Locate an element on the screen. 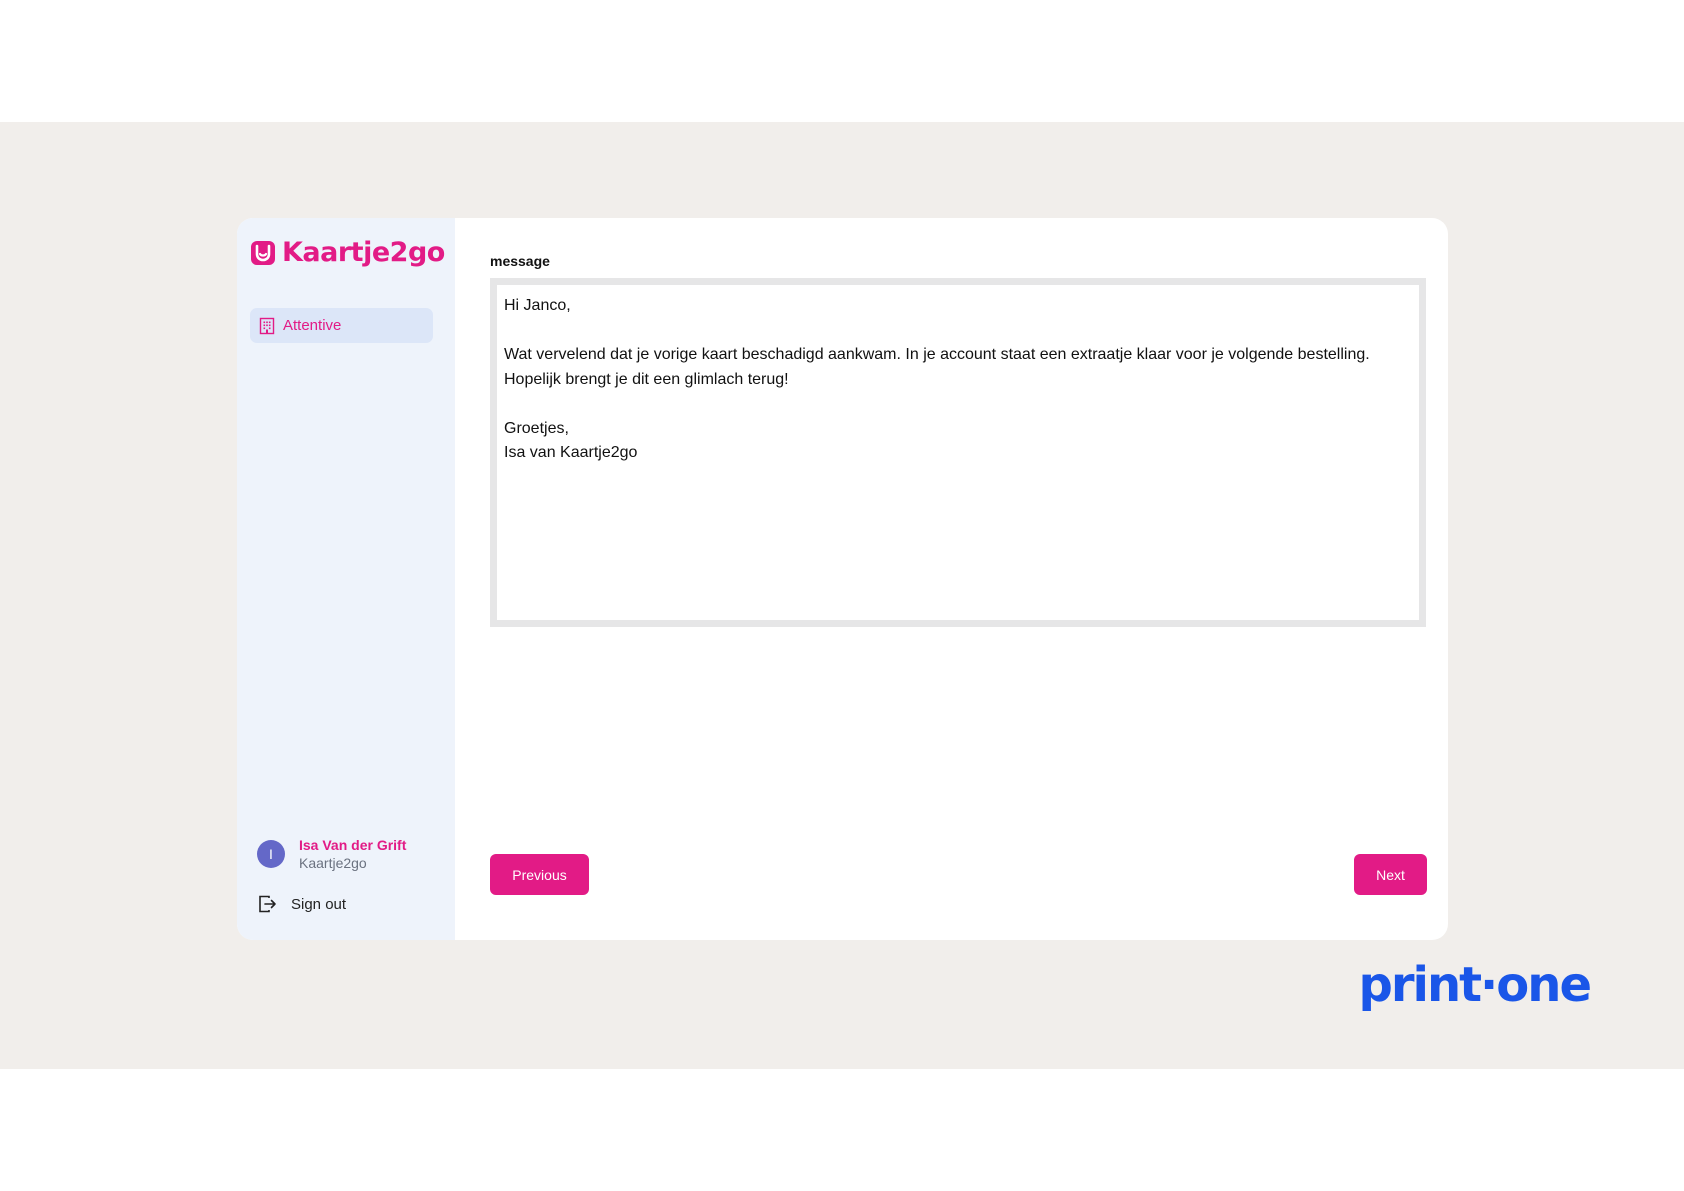 This screenshot has width=1684, height=1191. logo-text: Kaartje2go is located at coordinates (363, 252).